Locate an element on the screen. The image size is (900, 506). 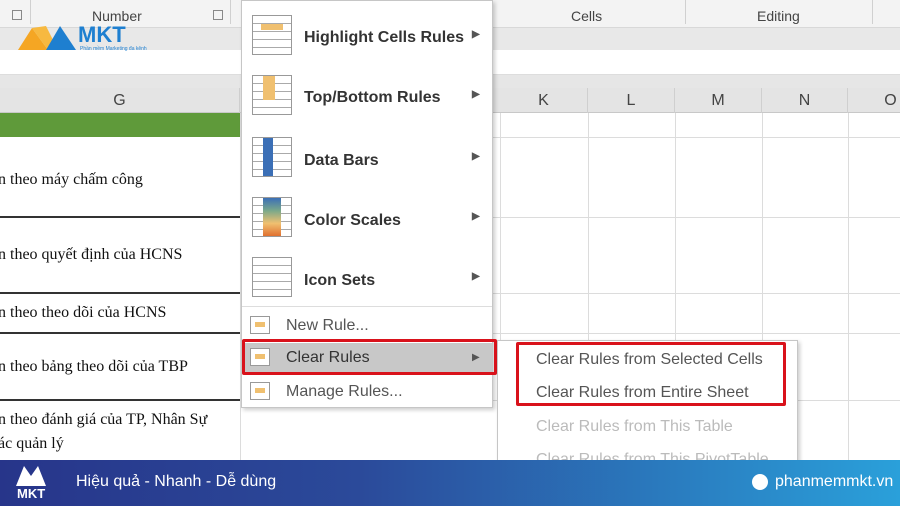
column-header-l: L is located at coordinates (631, 100).